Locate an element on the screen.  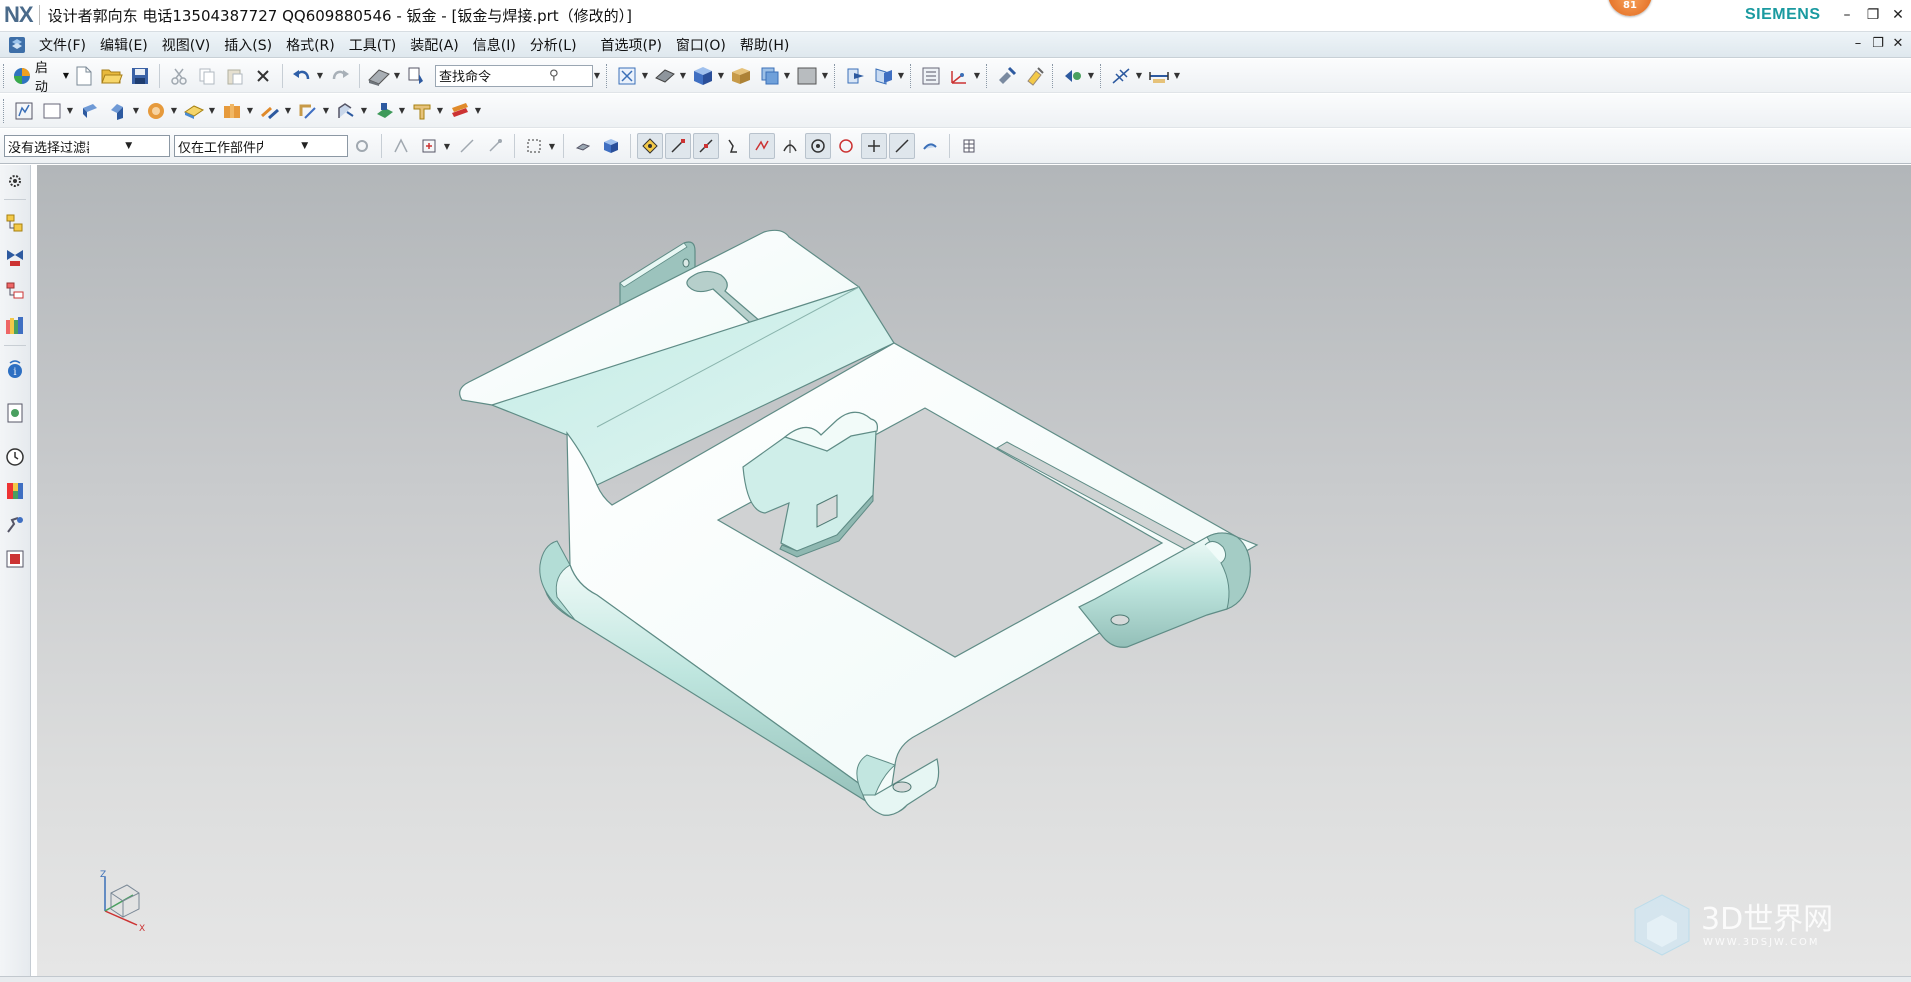
layer-button is located at coordinates (769, 76).